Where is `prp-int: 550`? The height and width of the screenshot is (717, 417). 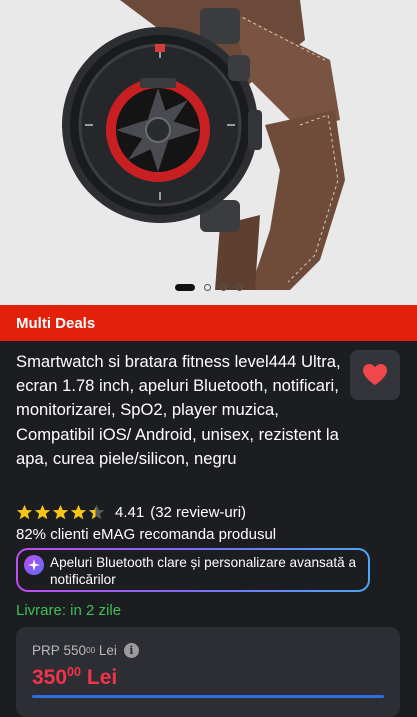
prp-int: 550 is located at coordinates (75, 650).